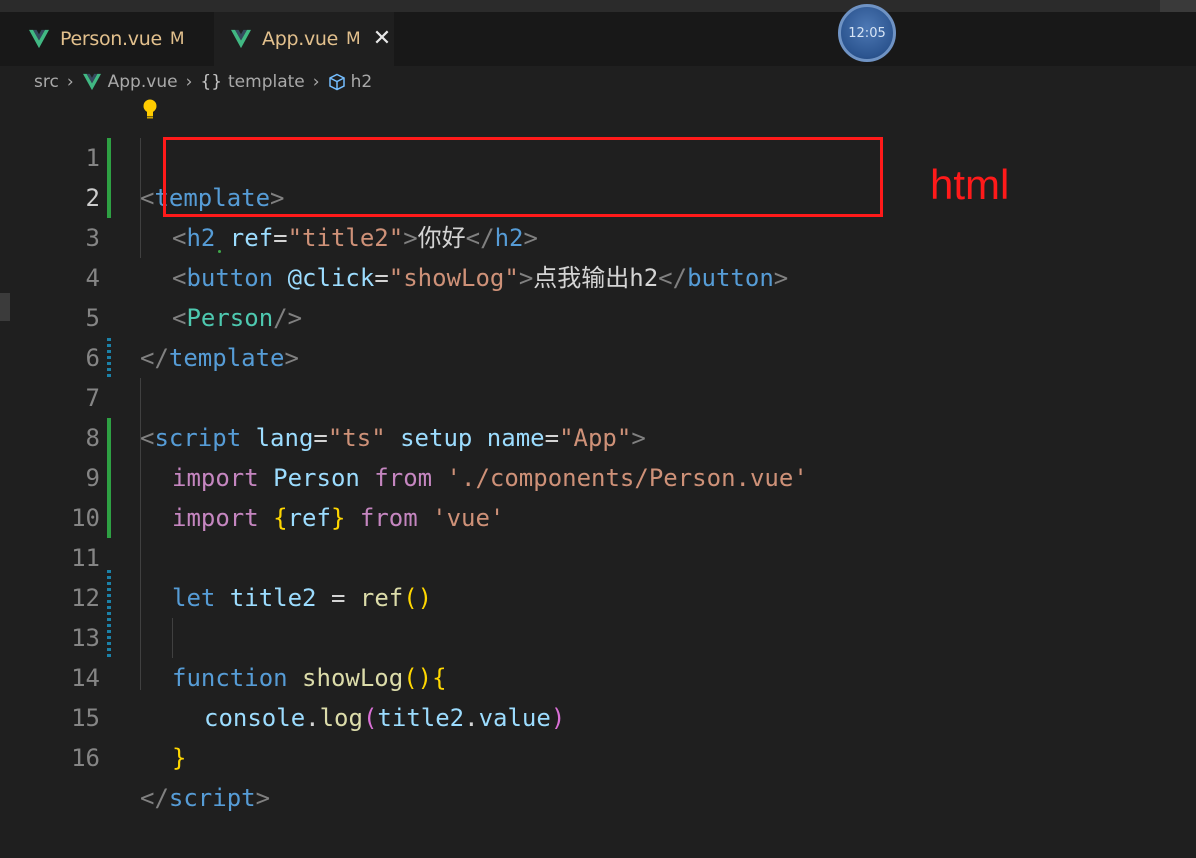 The height and width of the screenshot is (858, 1196). I want to click on window-top-strip, so click(598, 6).